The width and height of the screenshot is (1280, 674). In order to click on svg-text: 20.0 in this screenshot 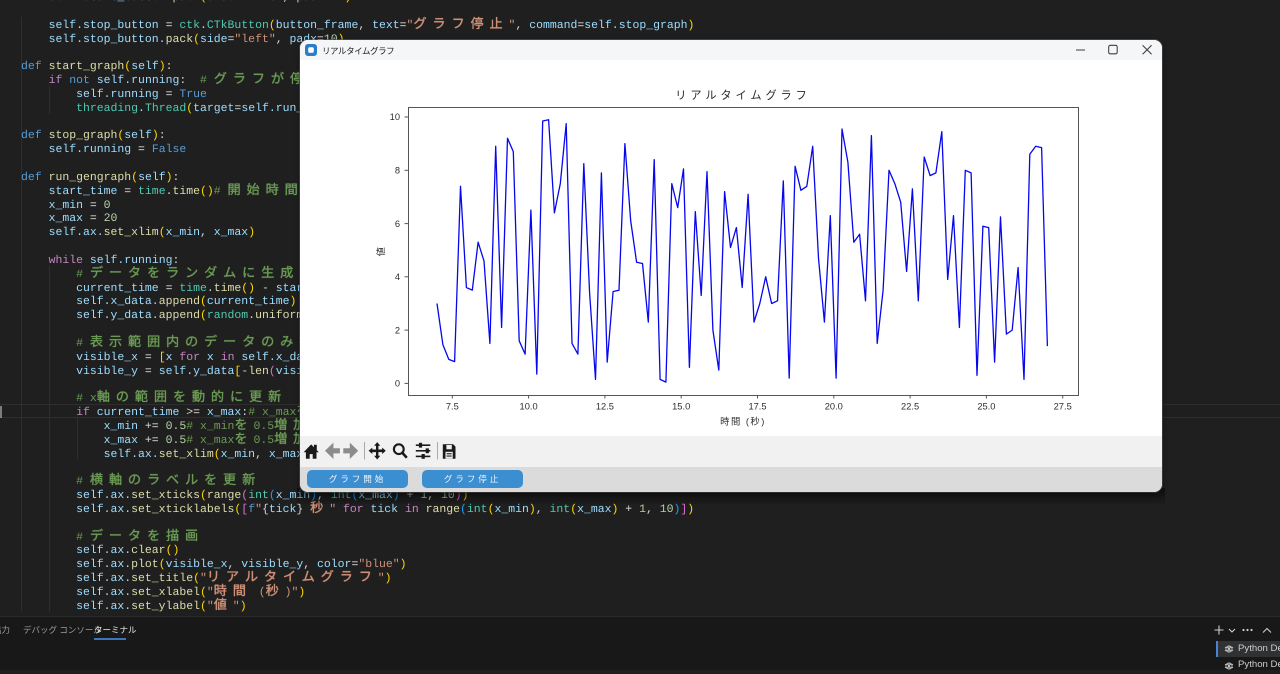, I will do `click(834, 407)`.